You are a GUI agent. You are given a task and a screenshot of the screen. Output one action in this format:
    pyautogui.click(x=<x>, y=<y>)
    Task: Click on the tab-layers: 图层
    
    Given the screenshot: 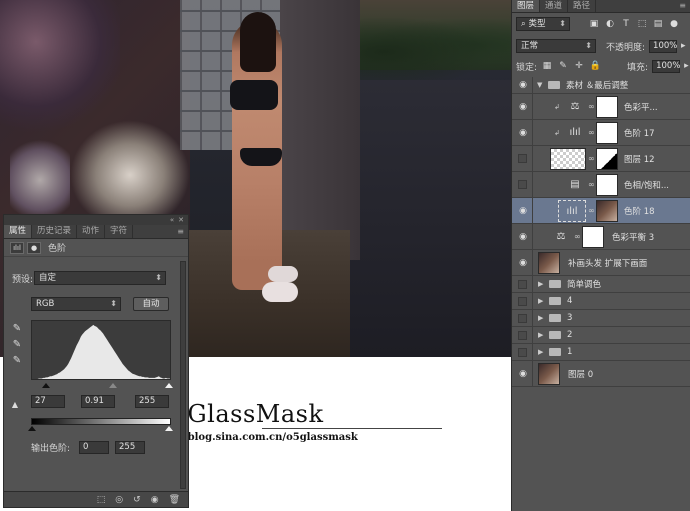 What is the action you would take?
    pyautogui.click(x=526, y=6)
    